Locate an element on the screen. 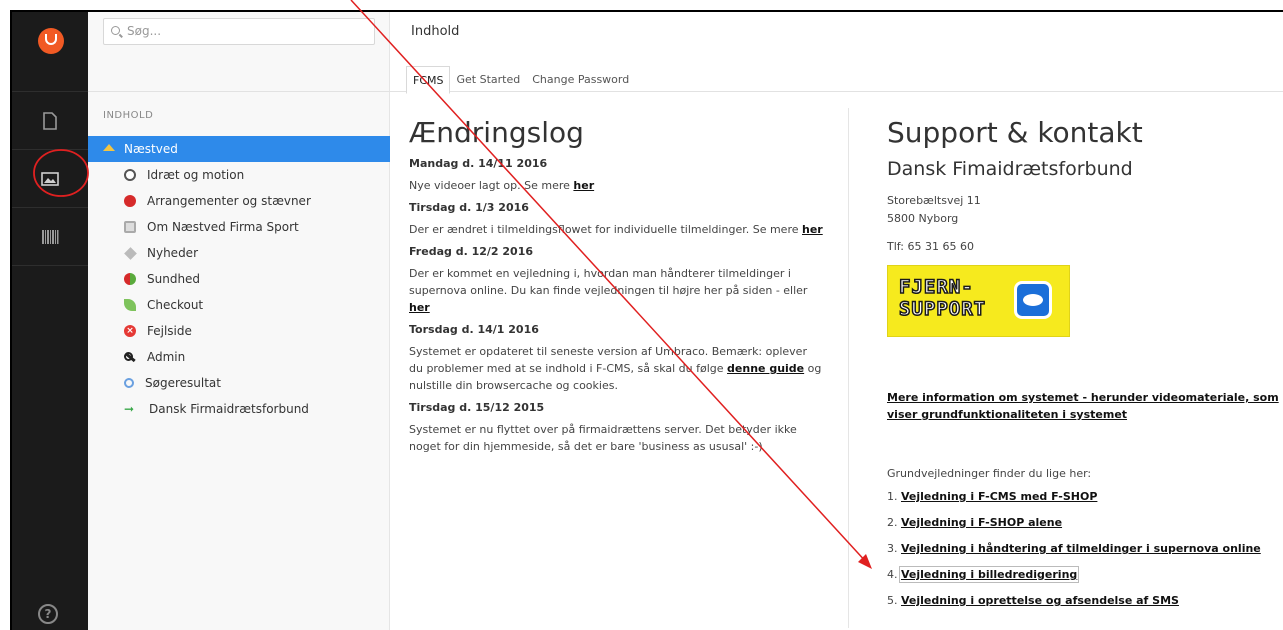  tab-change-password: Change Password is located at coordinates (580, 80).